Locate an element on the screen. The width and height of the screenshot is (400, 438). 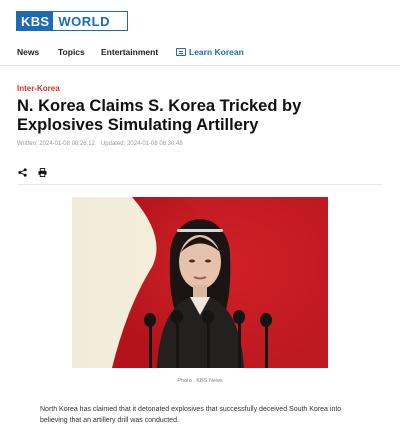
nav-item-learn-korean-label: Learn Korean is located at coordinates (216, 52).